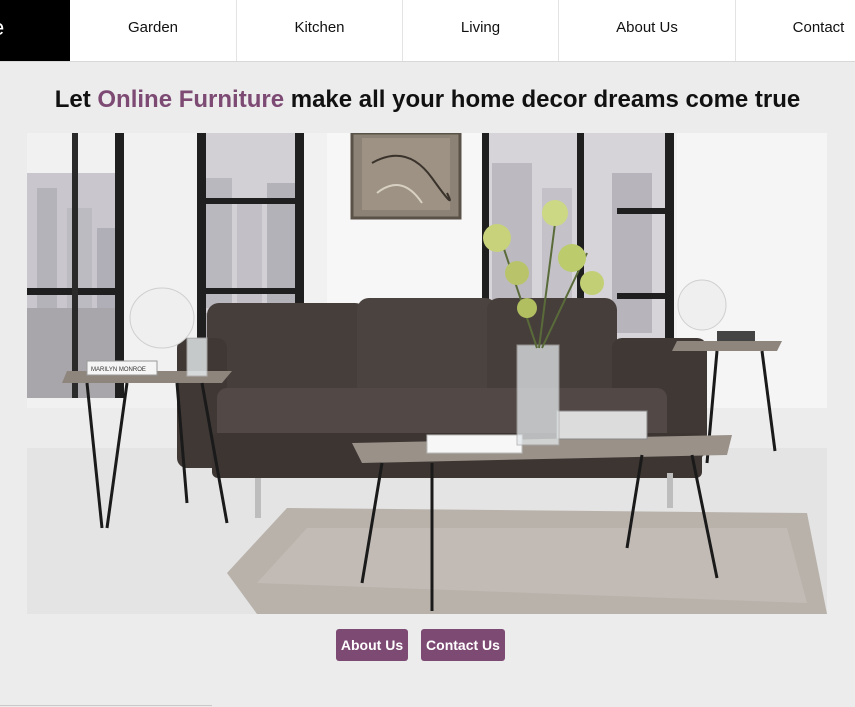 This screenshot has height=707, width=855. Describe the element at coordinates (406, 176) in the screenshot. I see `wall-artwork` at that location.